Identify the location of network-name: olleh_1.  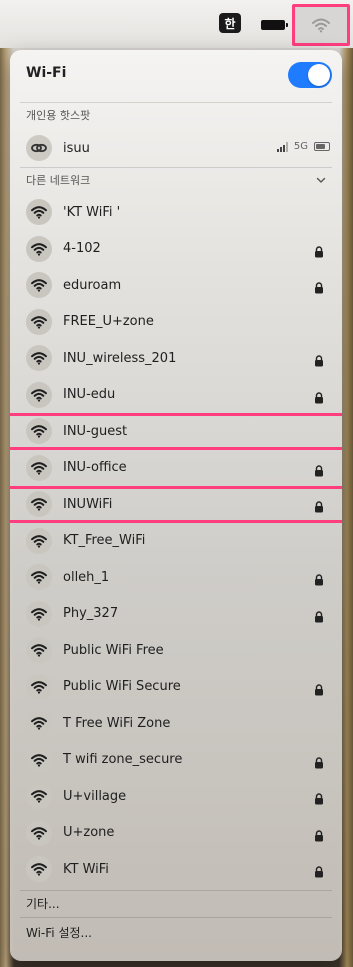
(86, 577).